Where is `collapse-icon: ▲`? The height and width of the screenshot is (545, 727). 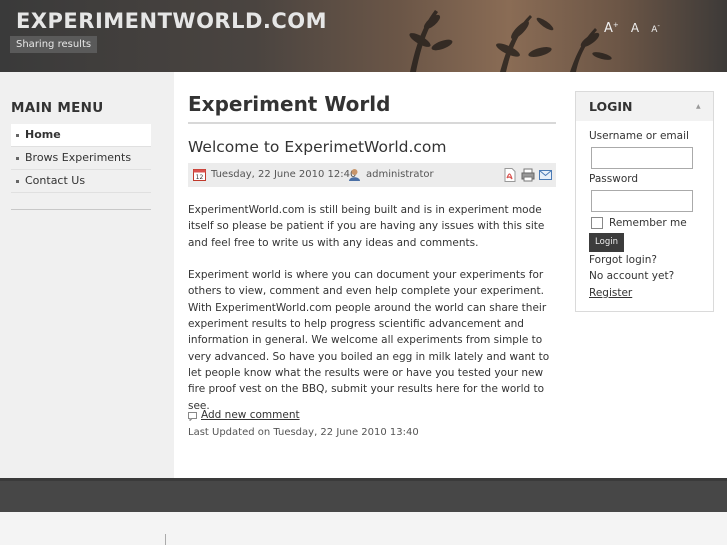 collapse-icon: ▲ is located at coordinates (698, 106).